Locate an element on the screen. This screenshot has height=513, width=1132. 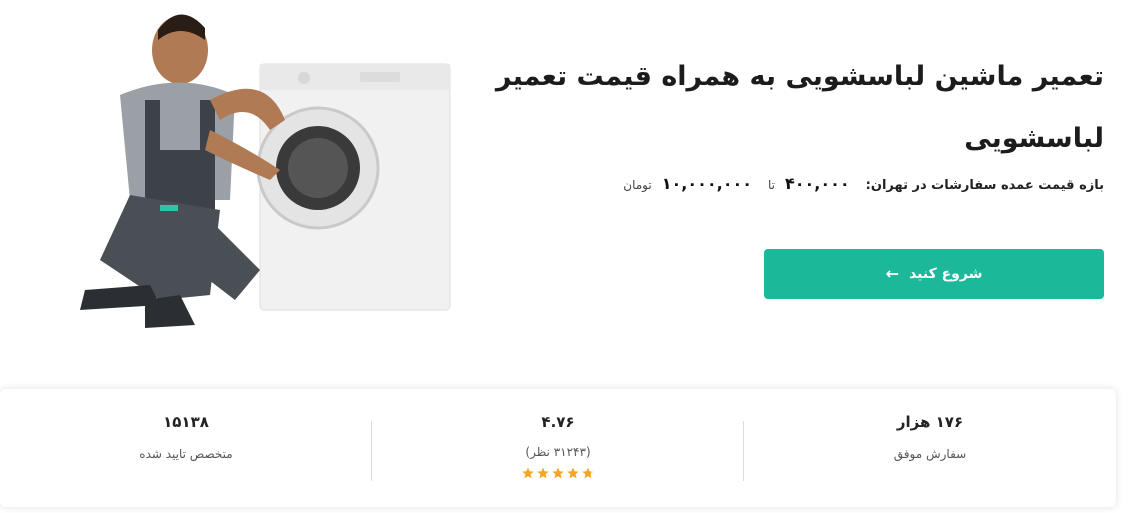
arrow-left-icon: ← is located at coordinates (892, 273).